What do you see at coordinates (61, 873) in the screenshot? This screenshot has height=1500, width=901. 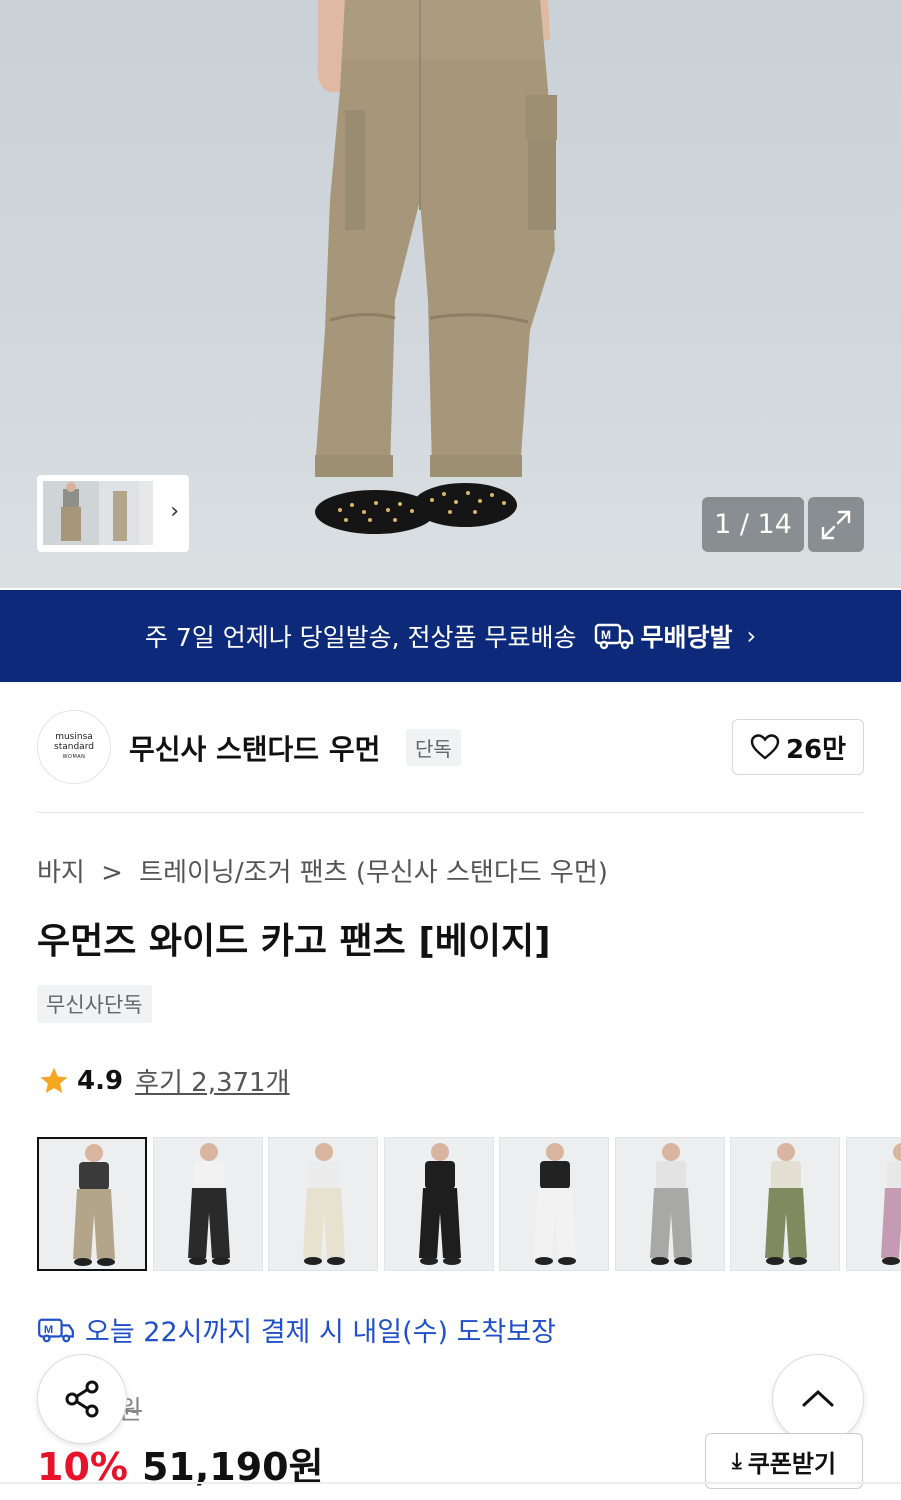 I see `breadcrumb-category: 바지` at bounding box center [61, 873].